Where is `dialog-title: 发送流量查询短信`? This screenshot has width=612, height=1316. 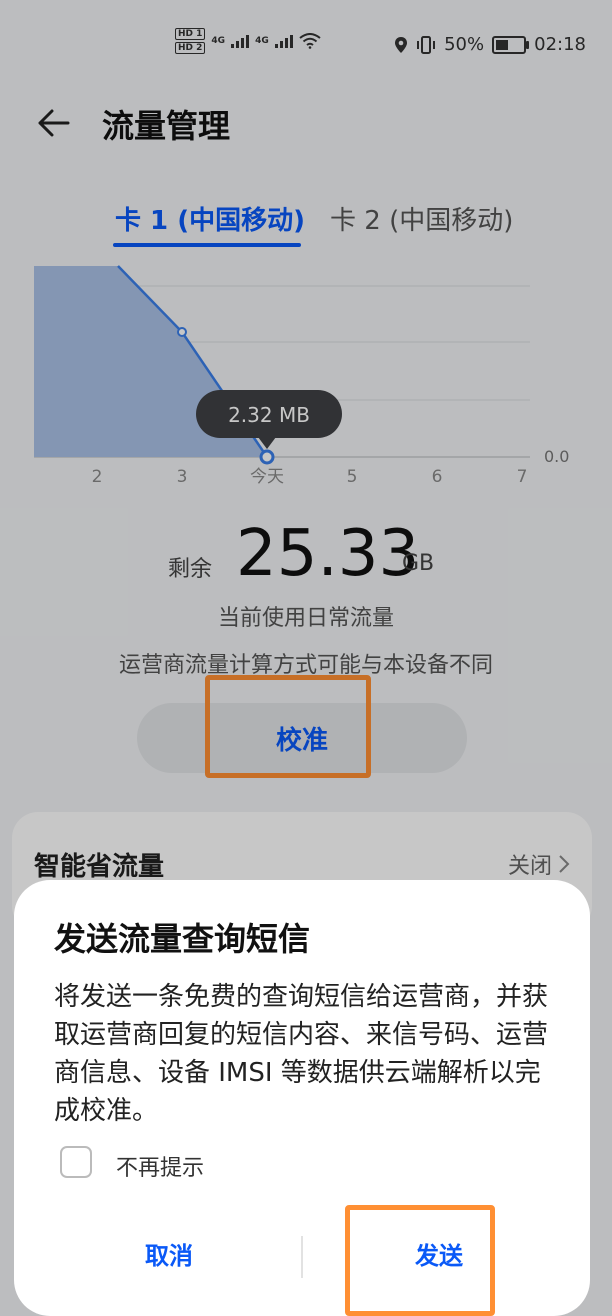
dialog-title: 发送流量查询短信 is located at coordinates (182, 939).